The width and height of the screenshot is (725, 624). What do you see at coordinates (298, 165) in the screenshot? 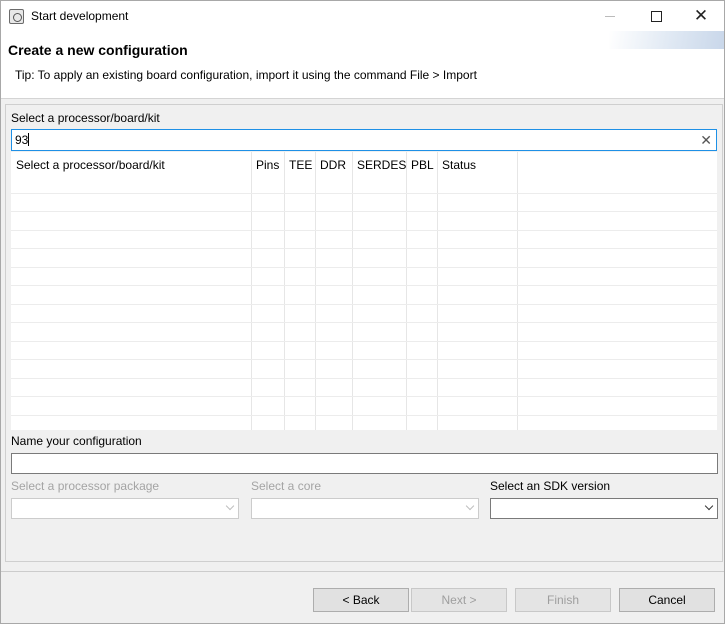
I see `column-header-tee: TEE` at bounding box center [298, 165].